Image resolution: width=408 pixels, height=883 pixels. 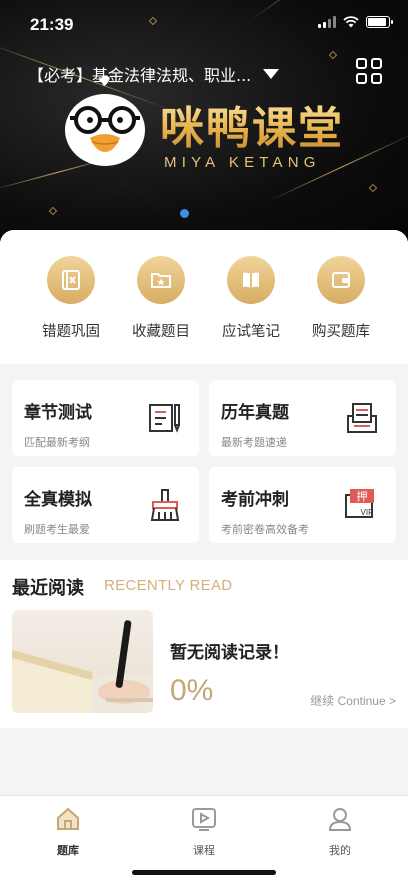 I want to click on status-icons, so click(x=355, y=22).